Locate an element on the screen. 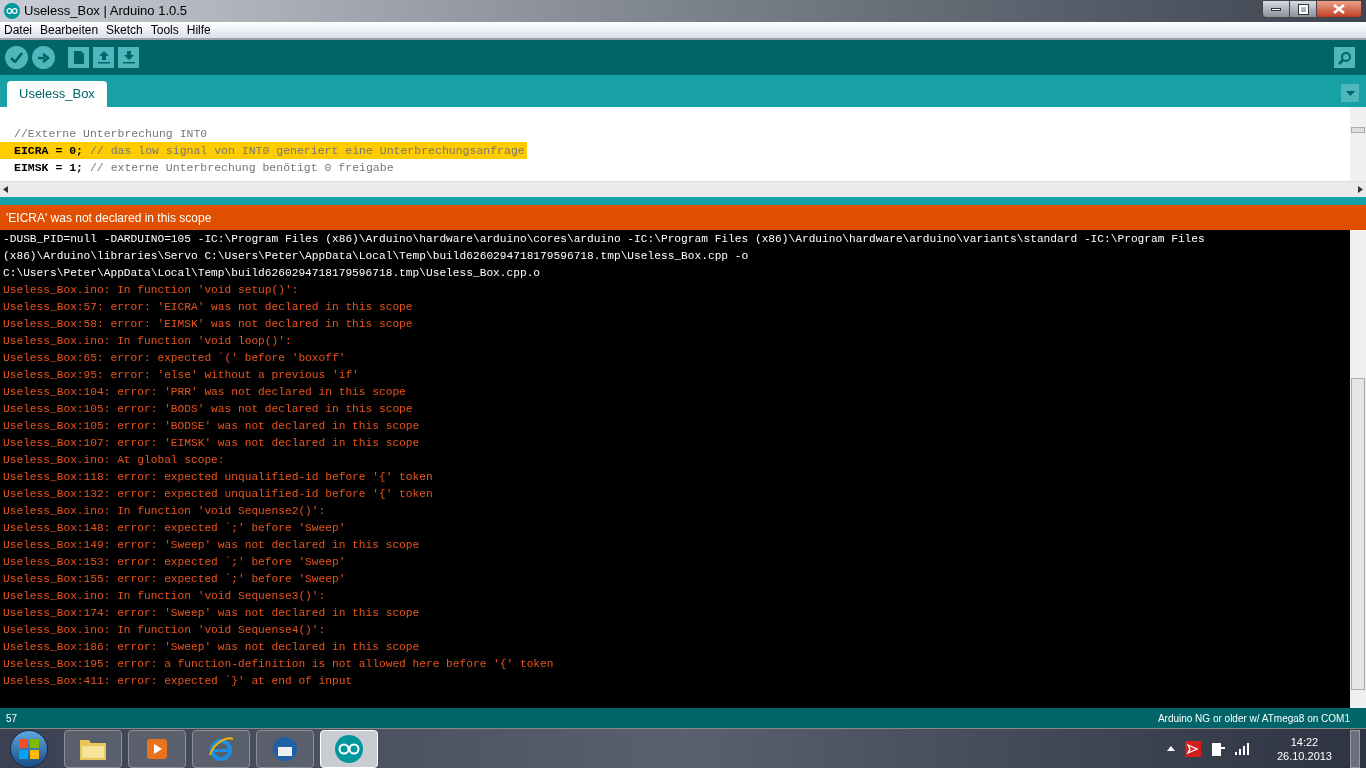 The image size is (1366, 768). console-line: Useless_Box:155: error: expected `;' before 'Sweep' is located at coordinates (174, 579).